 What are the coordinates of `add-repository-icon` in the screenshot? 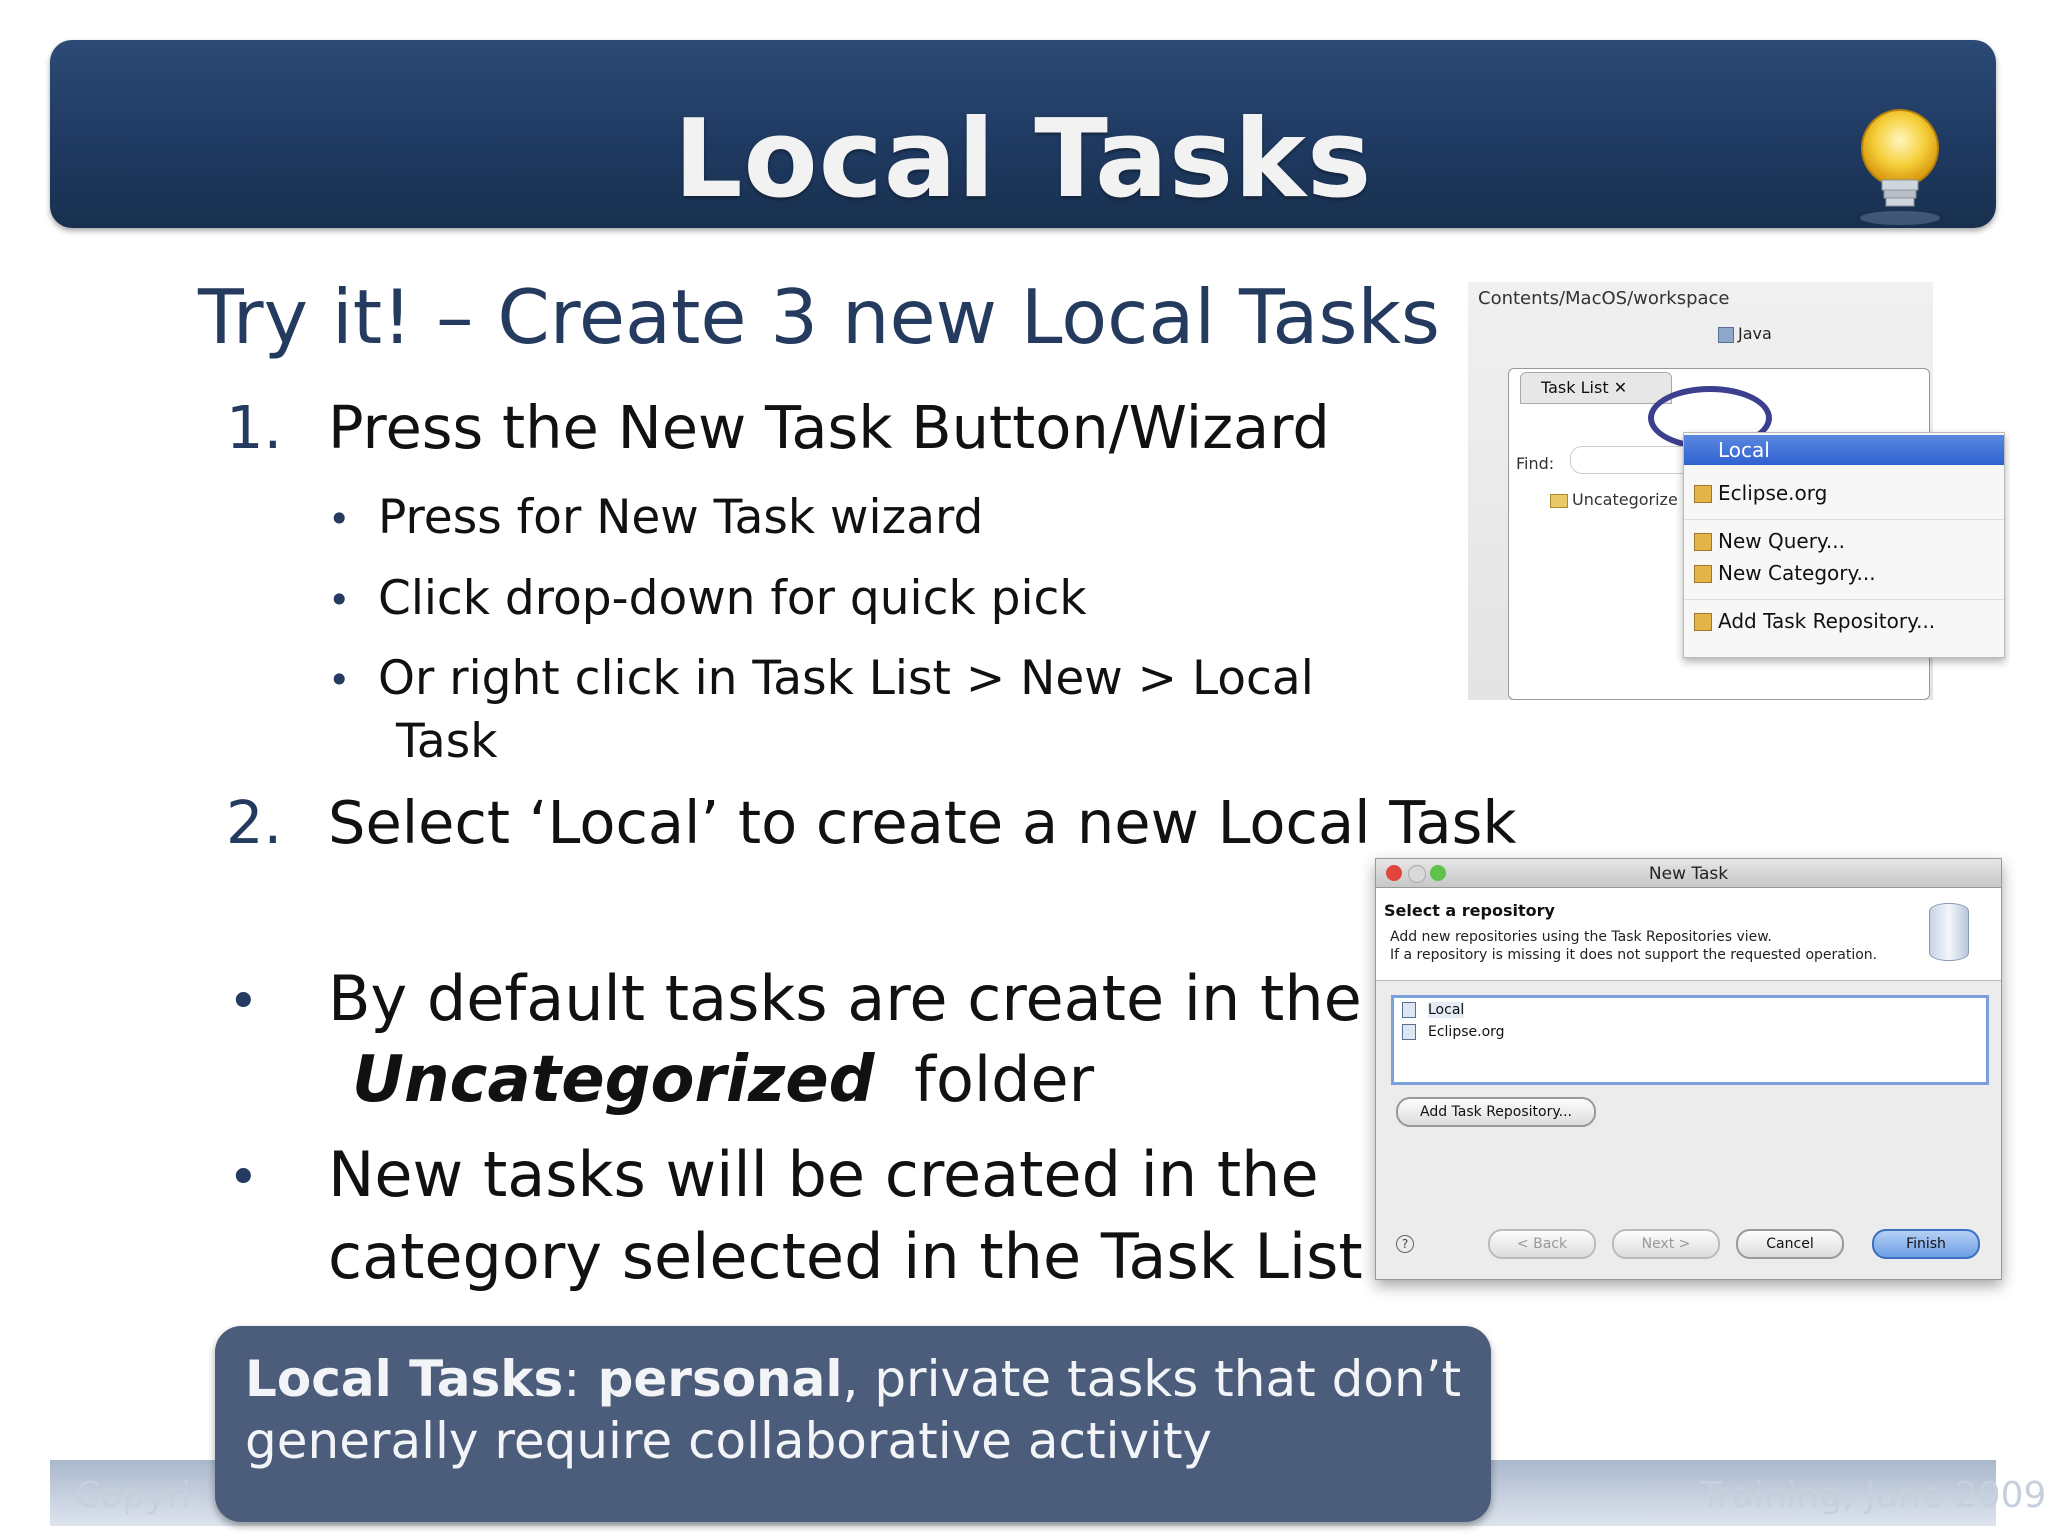 It's located at (1703, 622).